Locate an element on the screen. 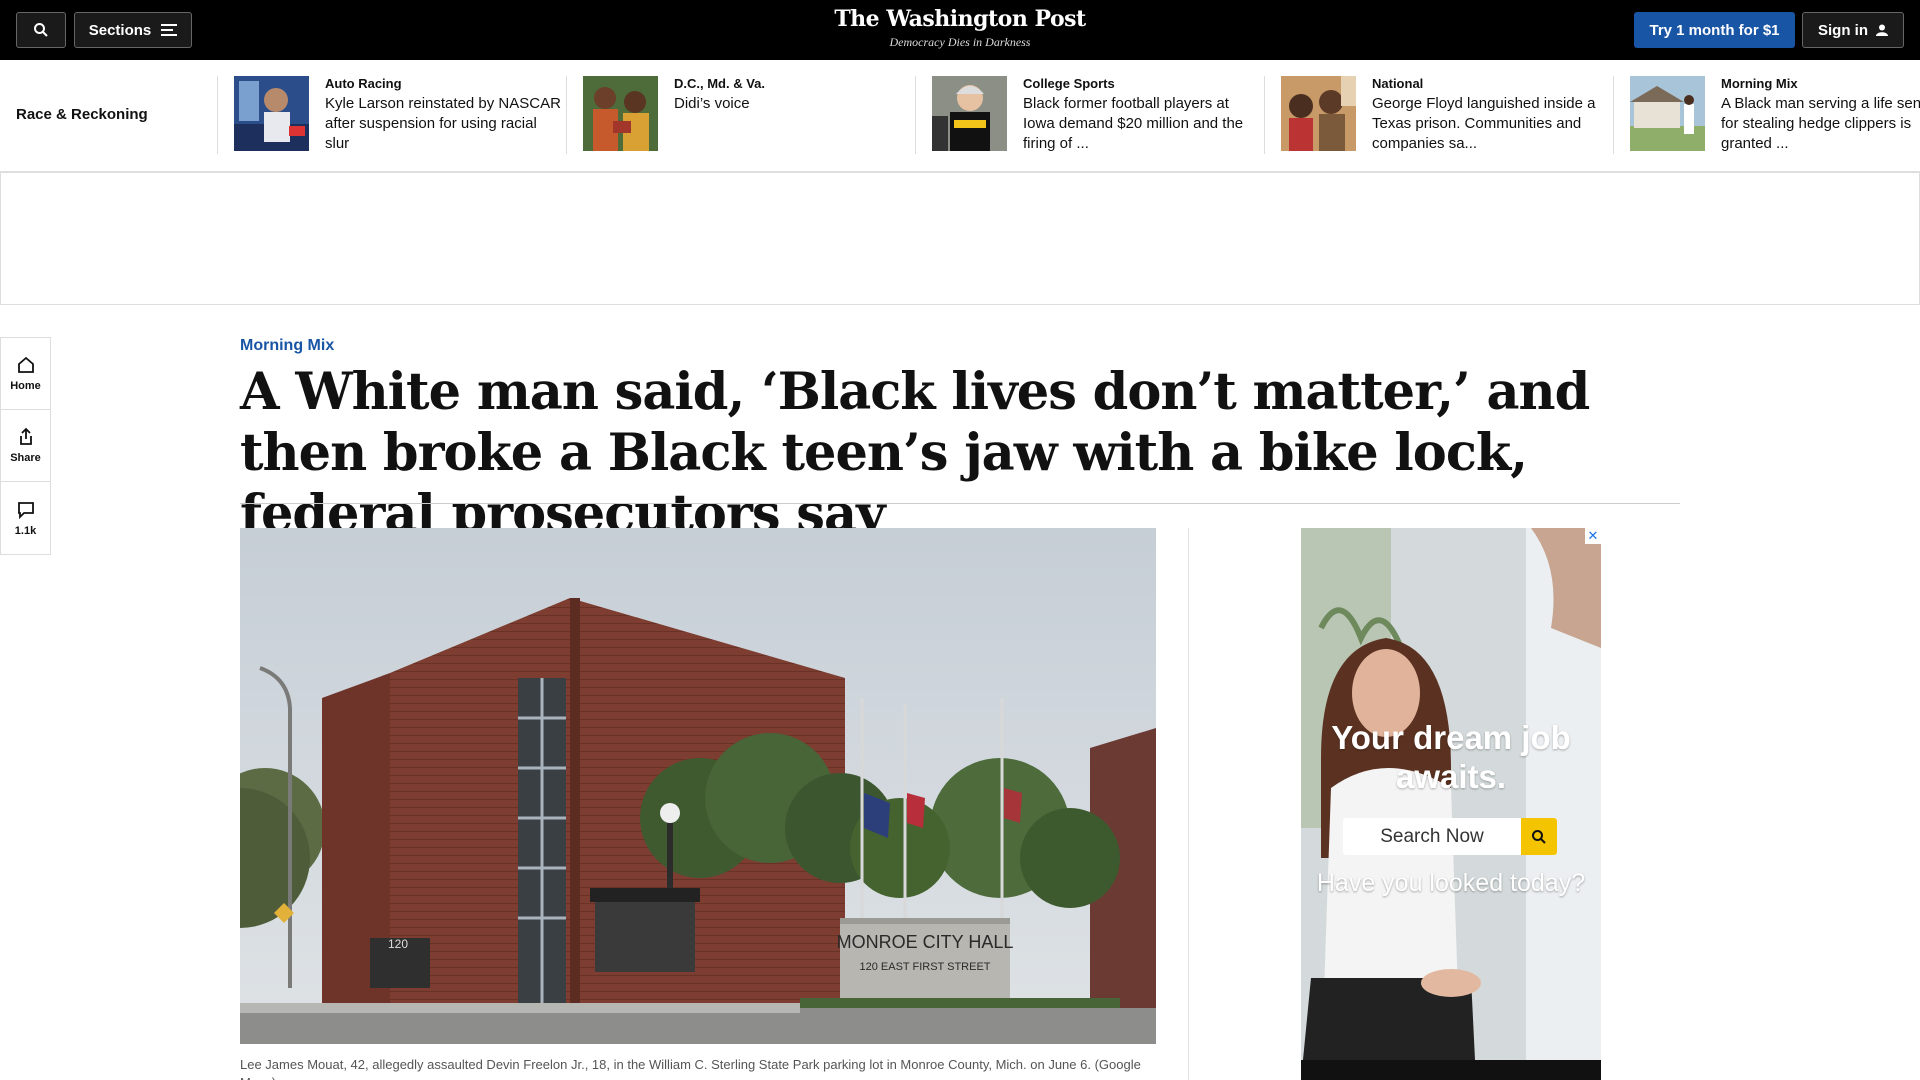  strip-label: Race & Reckoning is located at coordinates (82, 114).